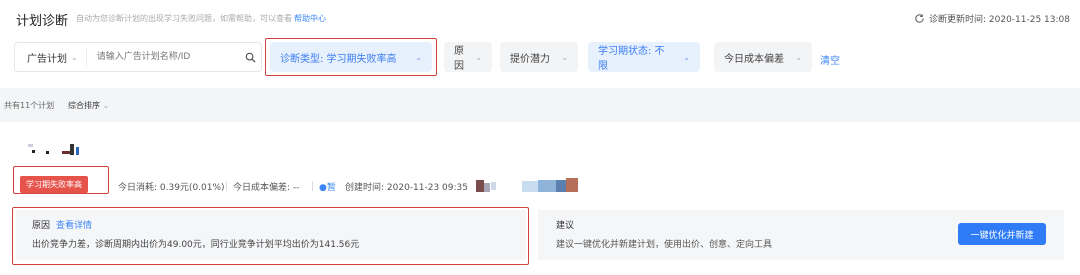 This screenshot has width=1080, height=275. Describe the element at coordinates (754, 59) in the screenshot. I see `cost-deviation-label: 今日成本偏差` at that location.